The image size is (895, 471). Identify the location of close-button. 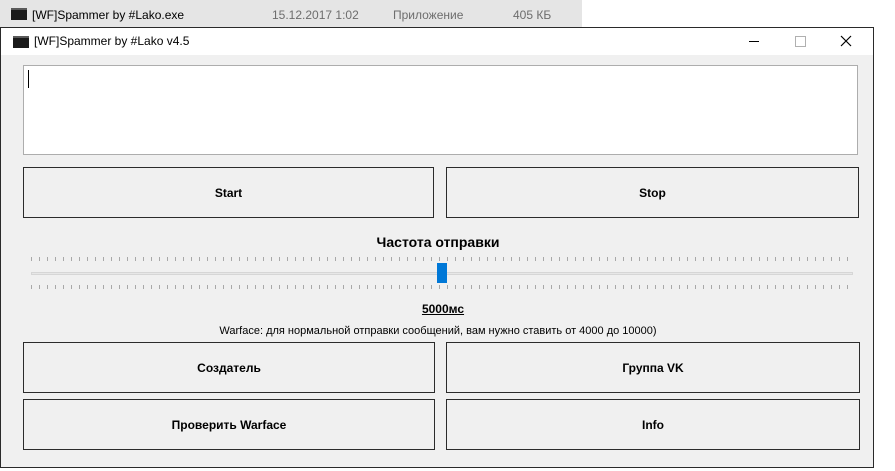
(846, 41).